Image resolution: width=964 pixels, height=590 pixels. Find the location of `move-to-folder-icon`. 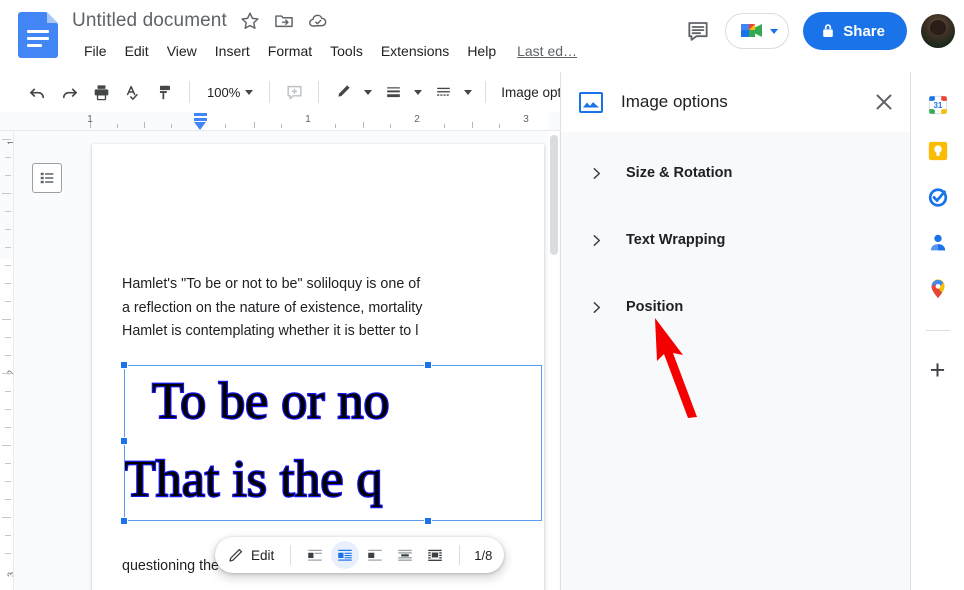

move-to-folder-icon is located at coordinates (284, 21).